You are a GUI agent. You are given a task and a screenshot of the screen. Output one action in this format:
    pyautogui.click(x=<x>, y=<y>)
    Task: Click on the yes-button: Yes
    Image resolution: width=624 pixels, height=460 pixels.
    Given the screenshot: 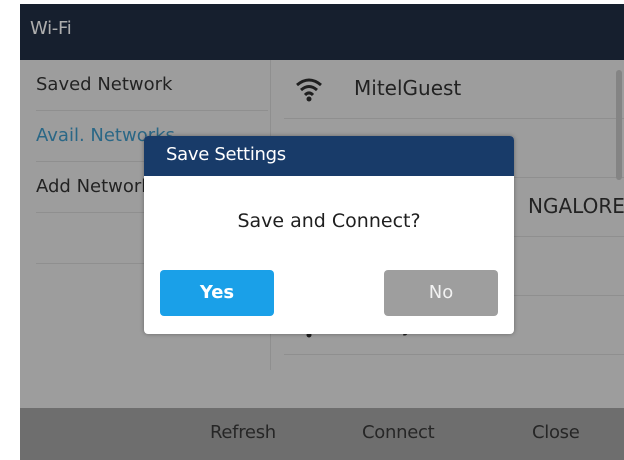 What is the action you would take?
    pyautogui.click(x=217, y=293)
    